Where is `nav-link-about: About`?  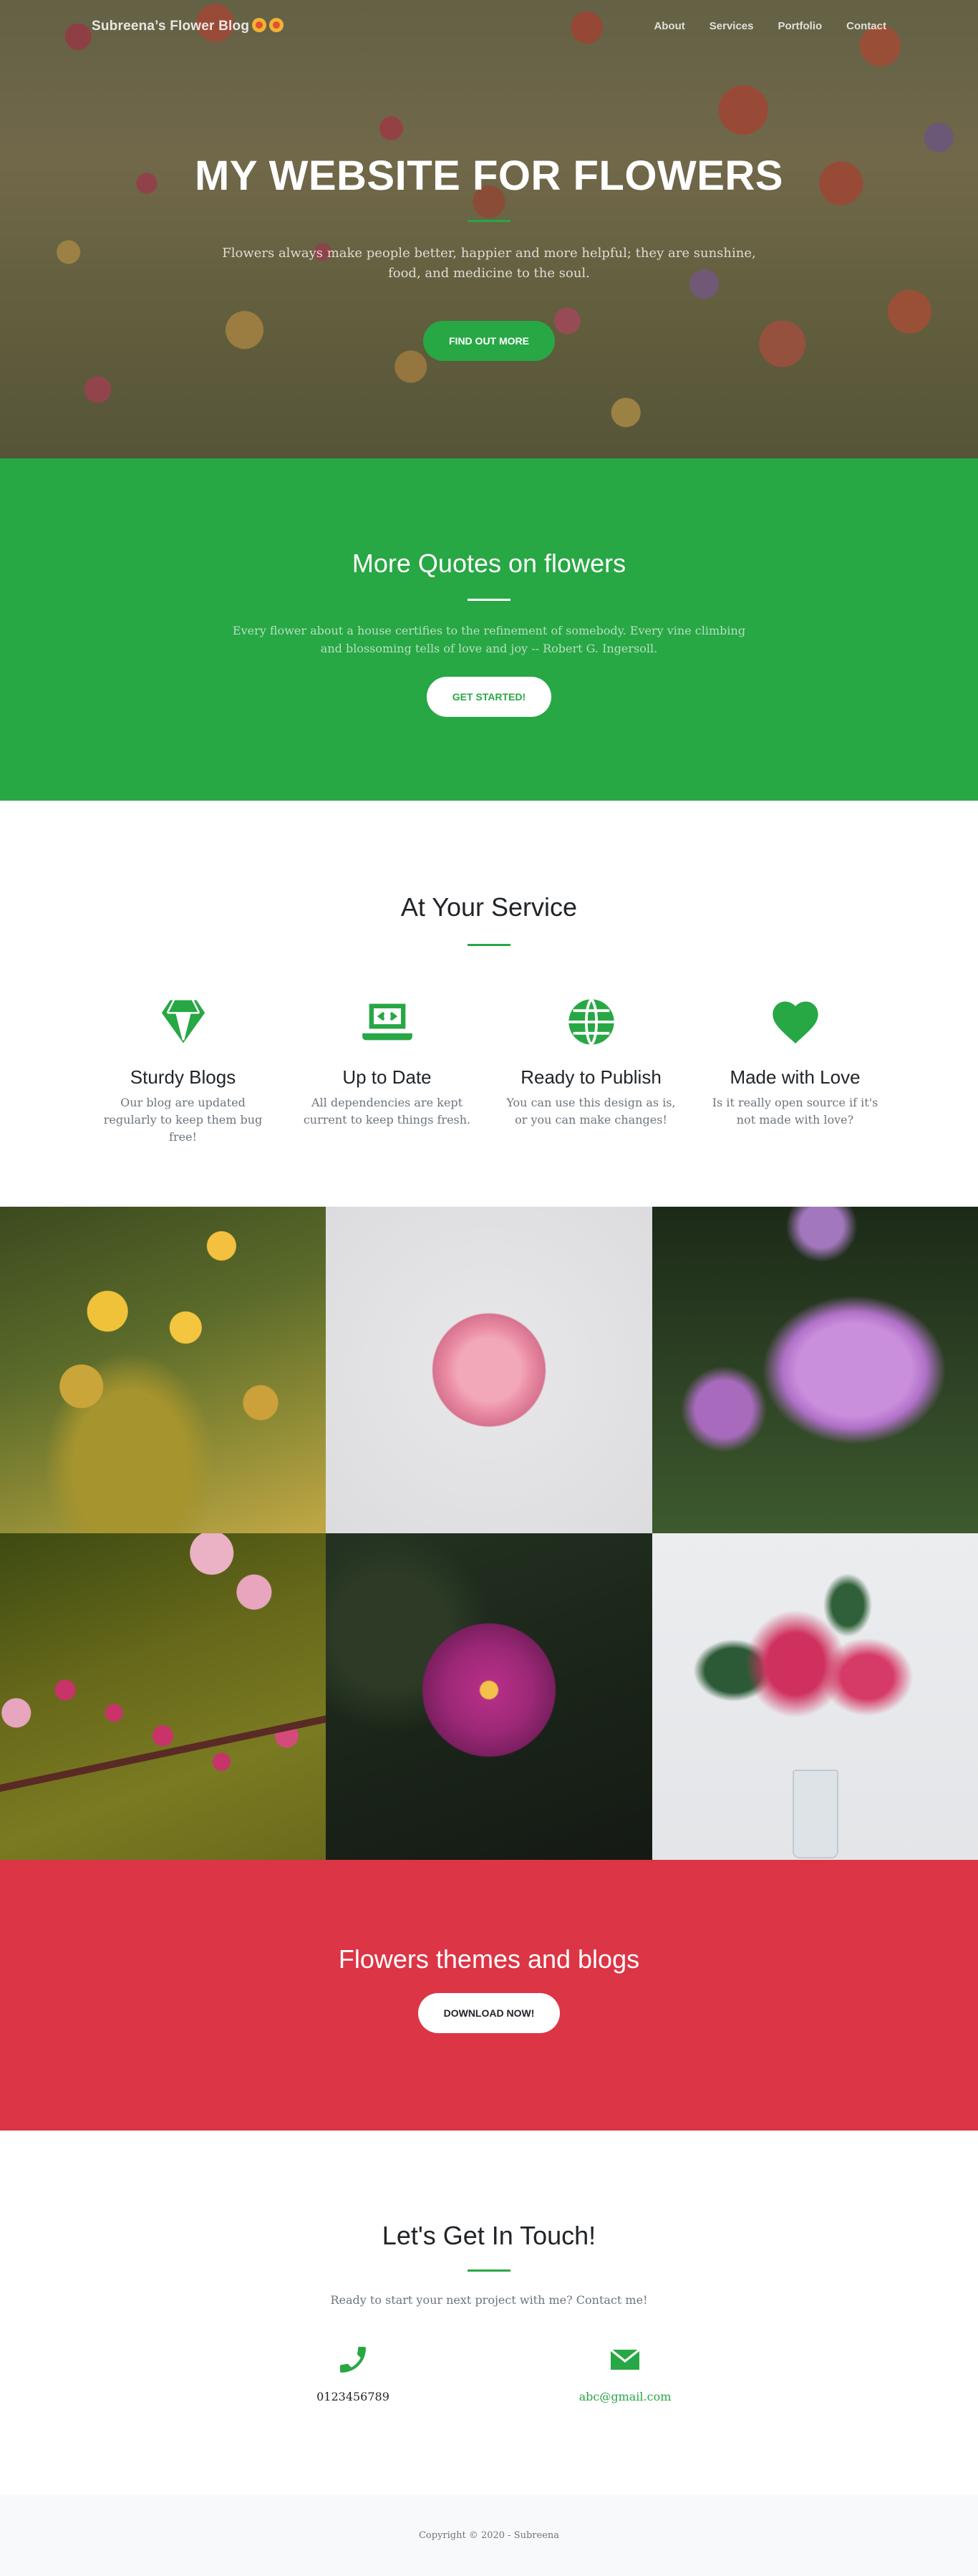
nav-link-about: About is located at coordinates (669, 26).